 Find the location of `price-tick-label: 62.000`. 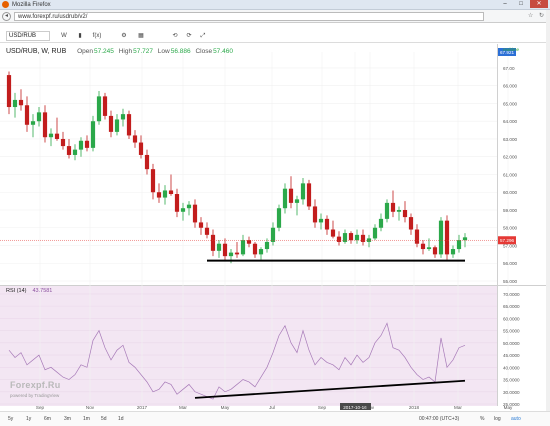

price-tick-label: 62.000 is located at coordinates (510, 157).